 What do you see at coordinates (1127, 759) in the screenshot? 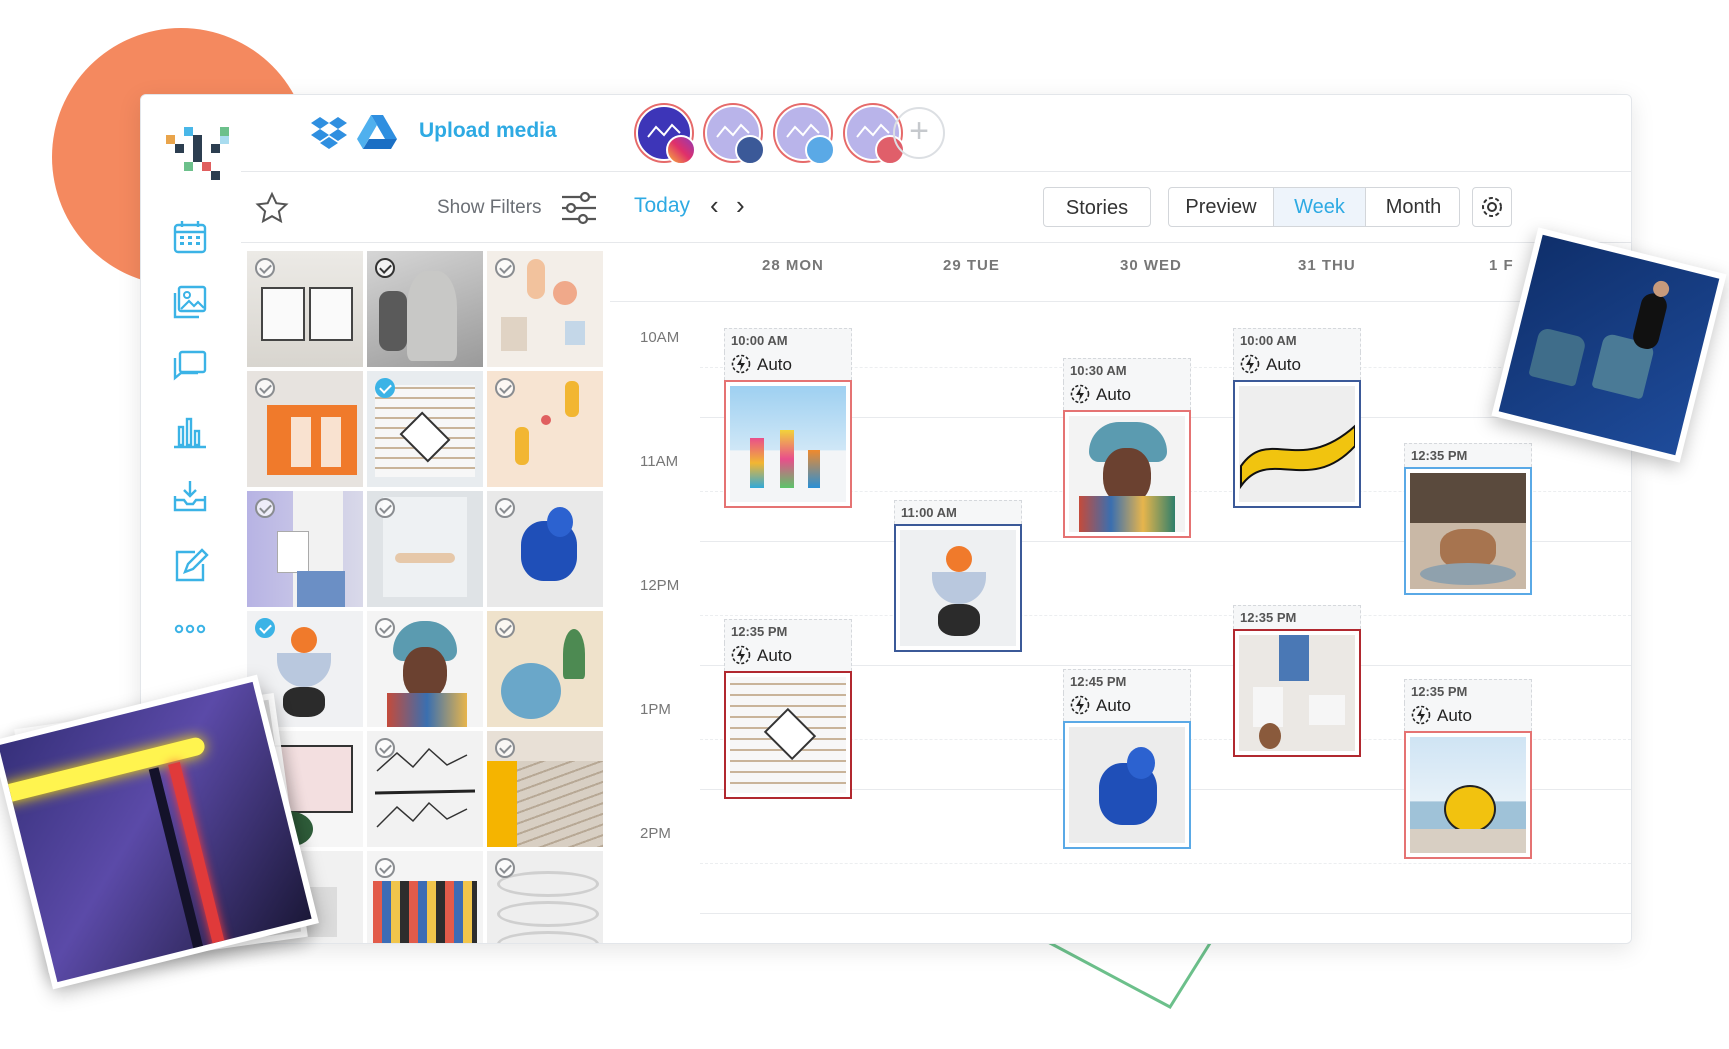
I see `scheduled-post: 12:45 PM Auto` at bounding box center [1127, 759].